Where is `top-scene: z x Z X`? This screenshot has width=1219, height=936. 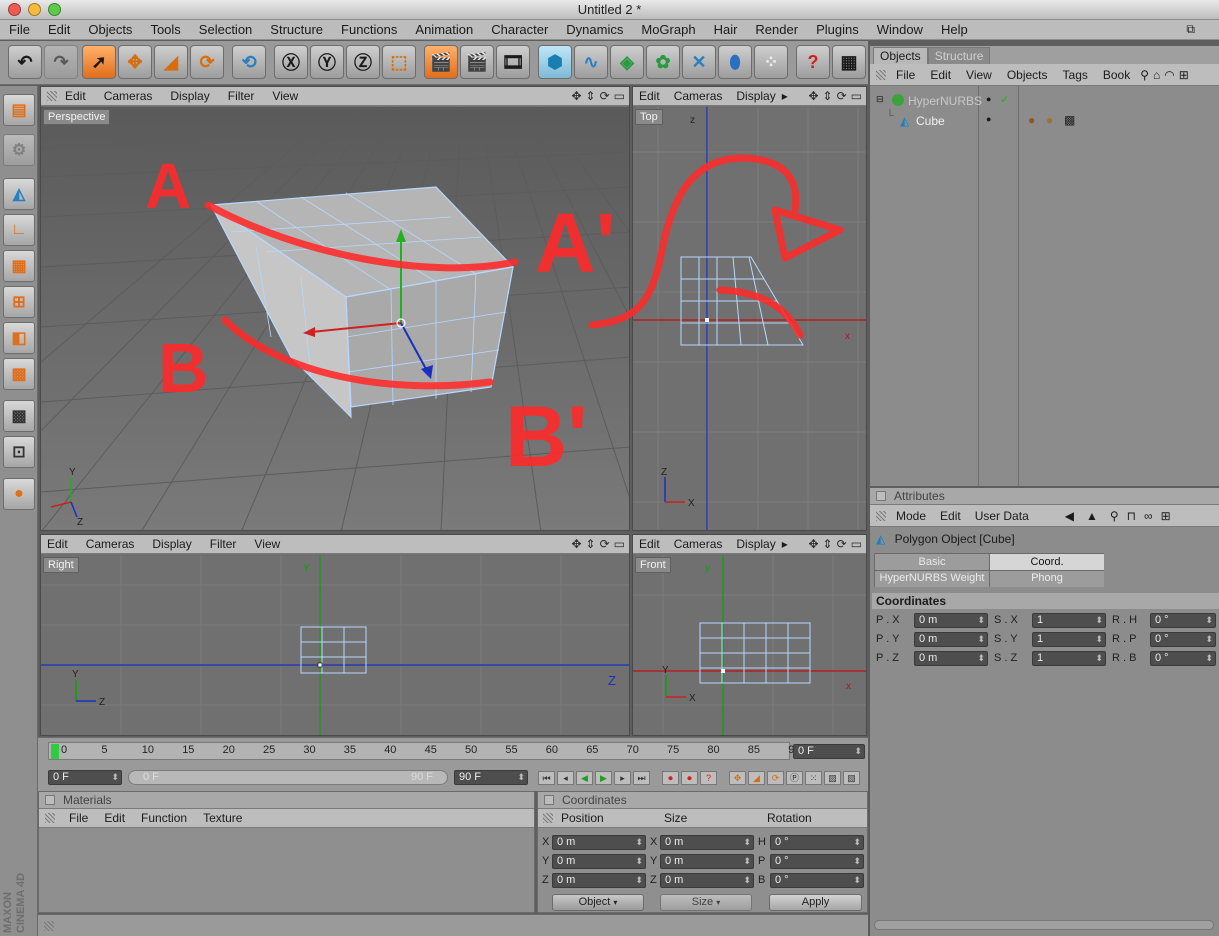
top-scene: z x Z X is located at coordinates (749, 318).